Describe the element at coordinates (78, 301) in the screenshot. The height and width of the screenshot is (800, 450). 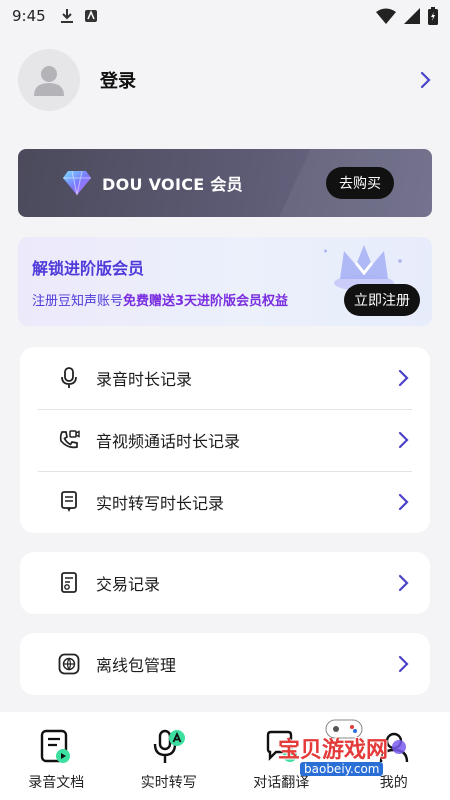
I see `promo-subtitle-prefix: 注册豆知声账号` at that location.